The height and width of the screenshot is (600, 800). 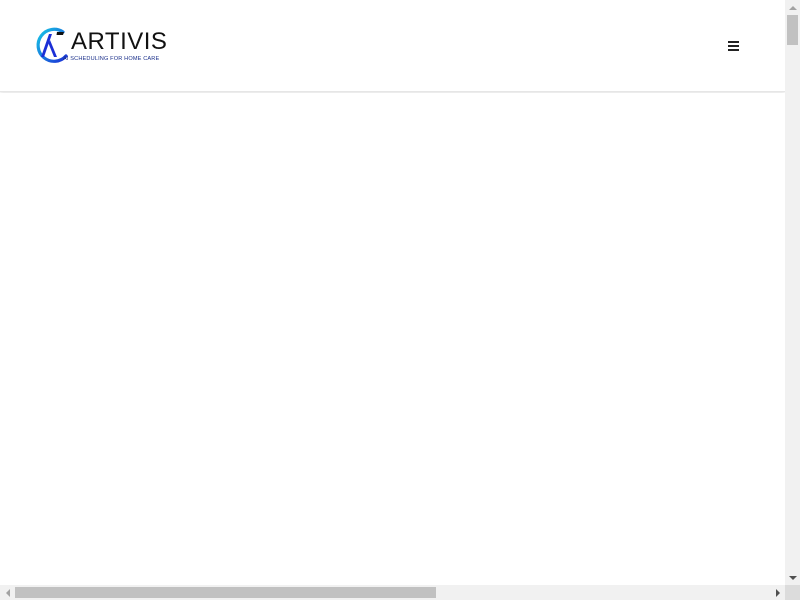 What do you see at coordinates (119, 41) in the screenshot?
I see `logo-wordmark: ARTIVIS` at bounding box center [119, 41].